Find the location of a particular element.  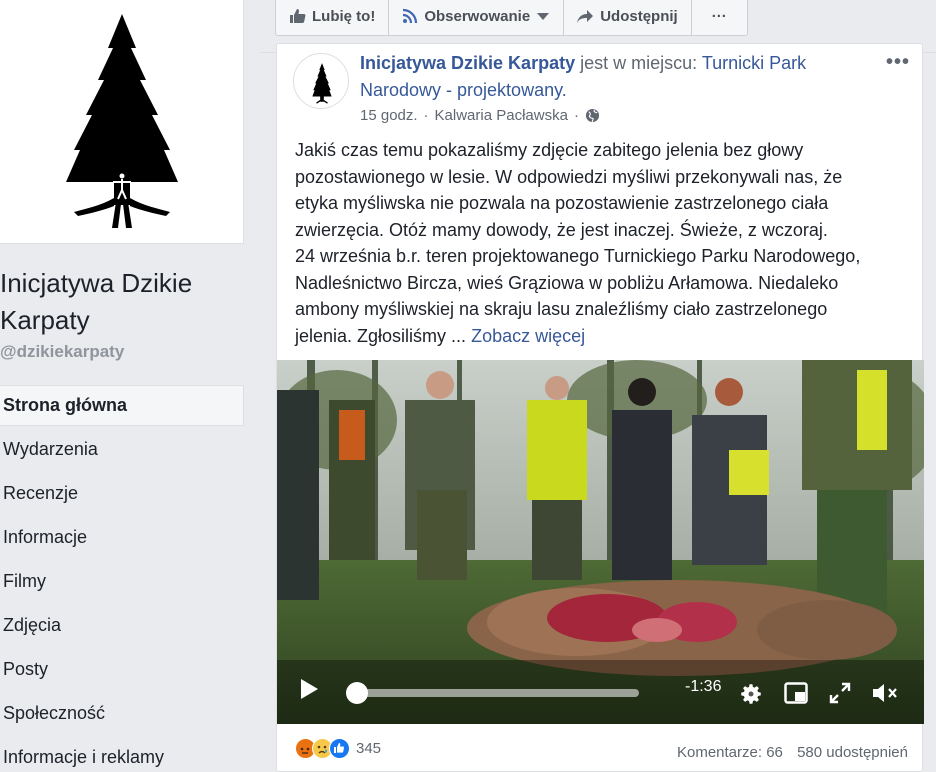

engagement-counts: Komentarze: 66 580 udostępnień is located at coordinates (792, 752).